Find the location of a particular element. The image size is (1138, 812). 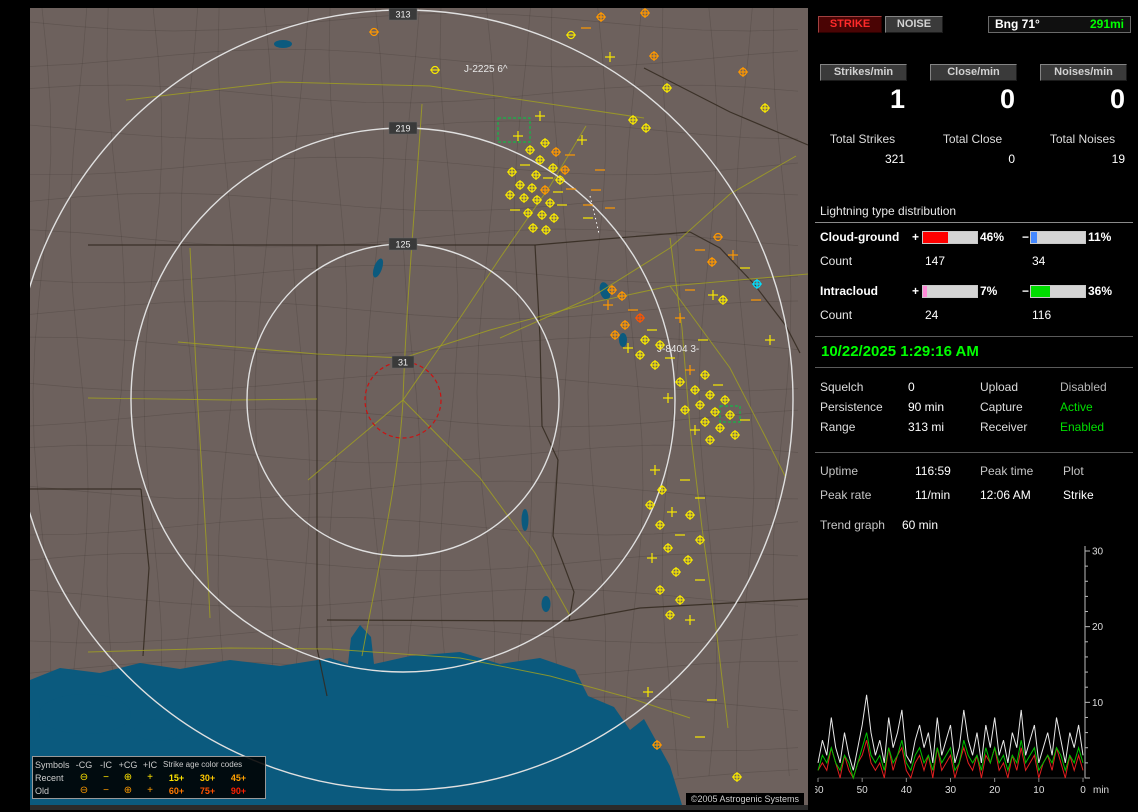

strikes-per-min-value: 1 is located at coordinates (897, 99).